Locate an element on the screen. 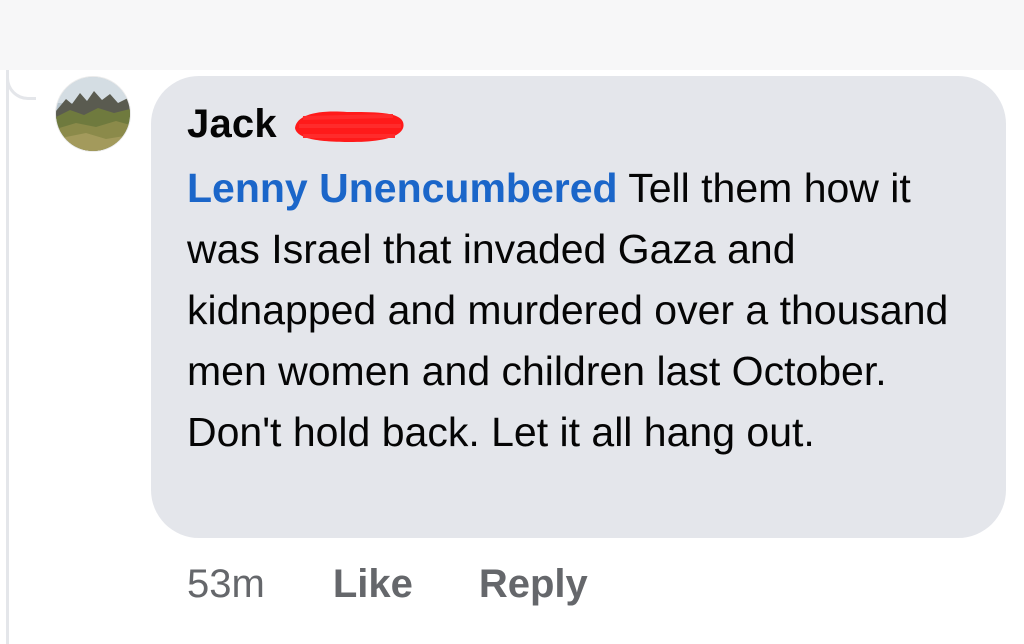 The height and width of the screenshot is (644, 1024). thread-line is located at coordinates (7, 357).